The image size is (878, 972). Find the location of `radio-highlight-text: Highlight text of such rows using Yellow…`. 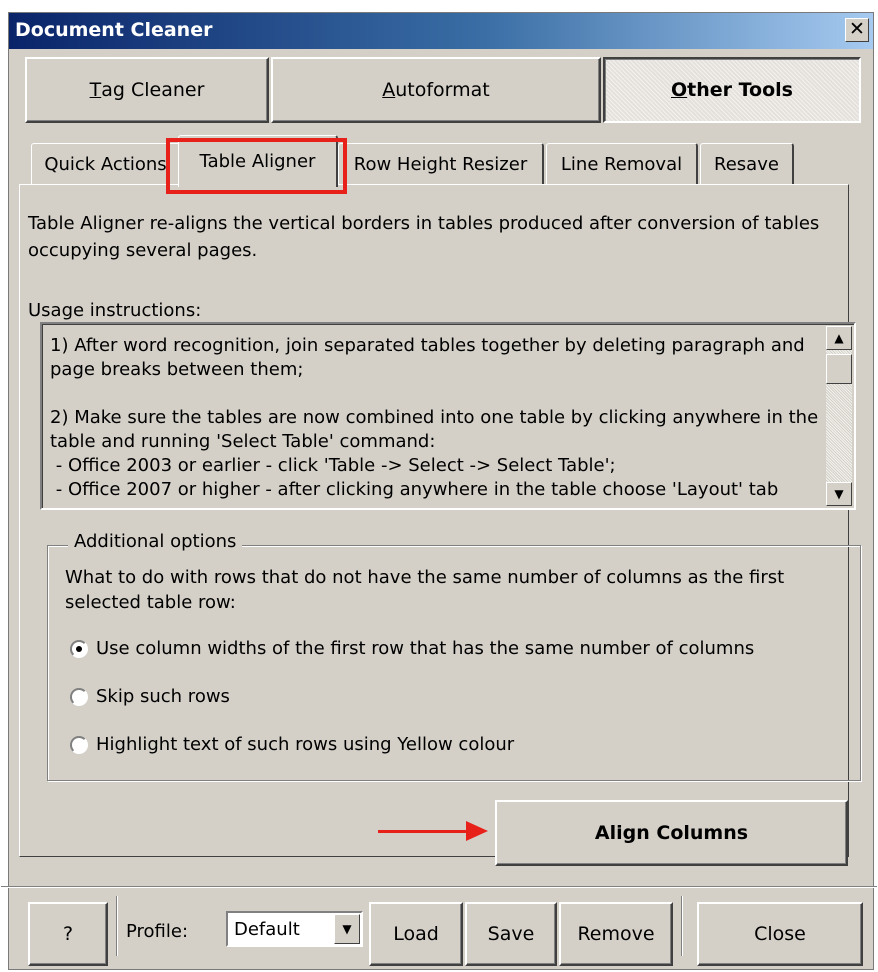

radio-highlight-text: Highlight text of such rows using Yellow… is located at coordinates (292, 744).